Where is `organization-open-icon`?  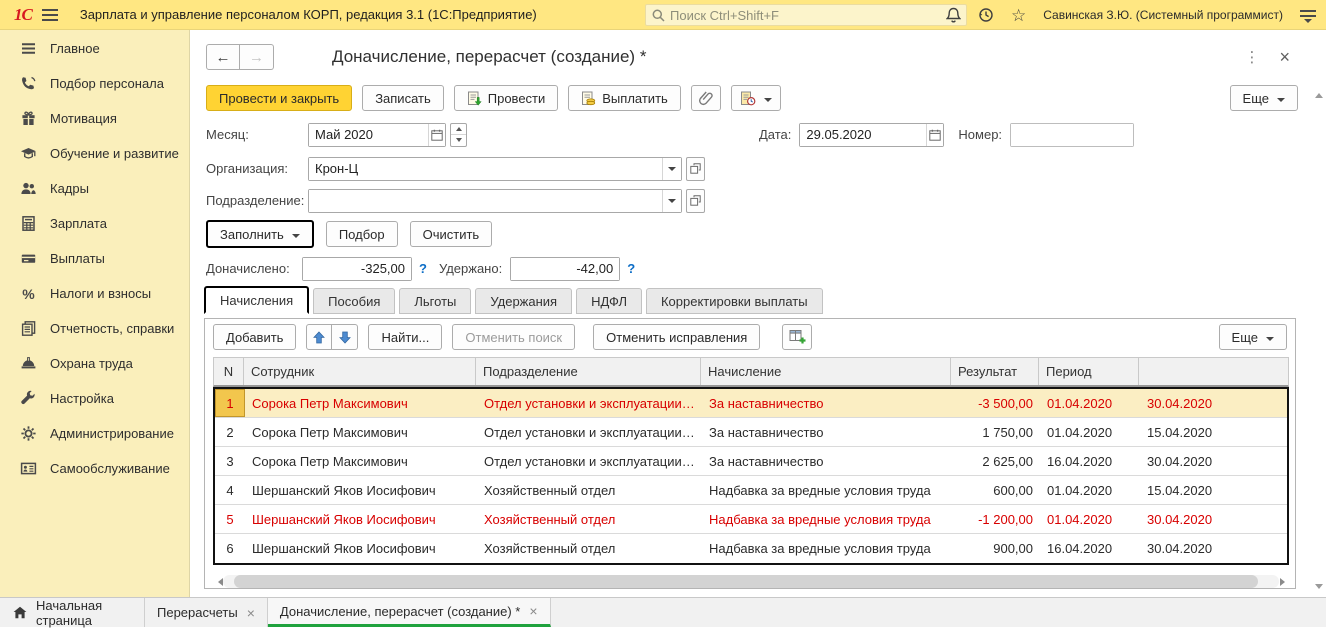
organization-open-icon is located at coordinates (695, 168).